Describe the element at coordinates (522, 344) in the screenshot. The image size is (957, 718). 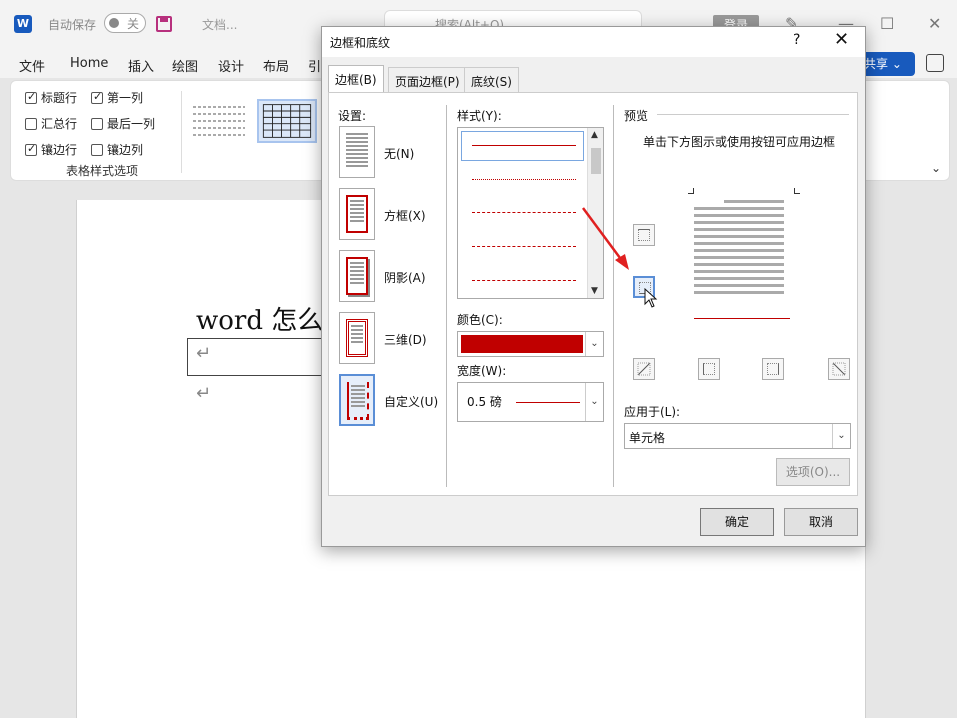
I see `color-swatch` at that location.